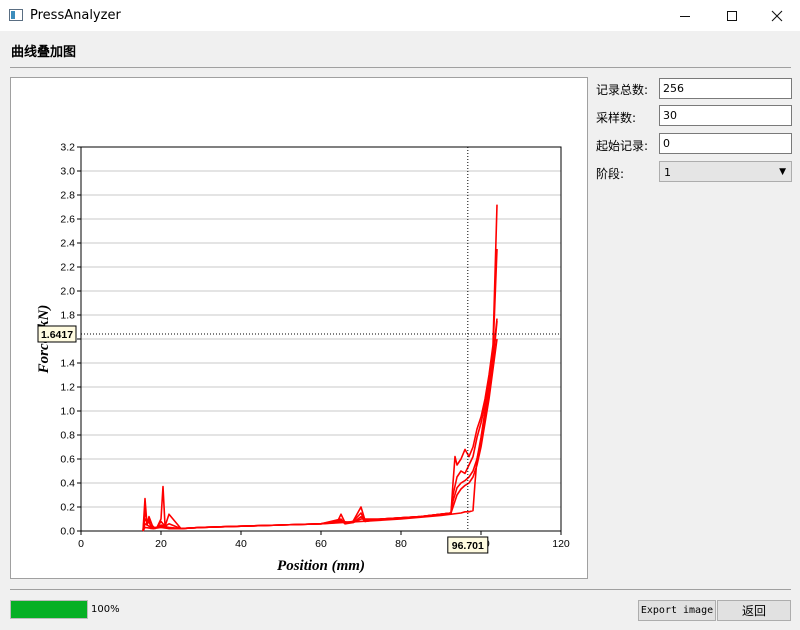 The height and width of the screenshot is (630, 800). I want to click on x-tick-label: 60, so click(321, 544).